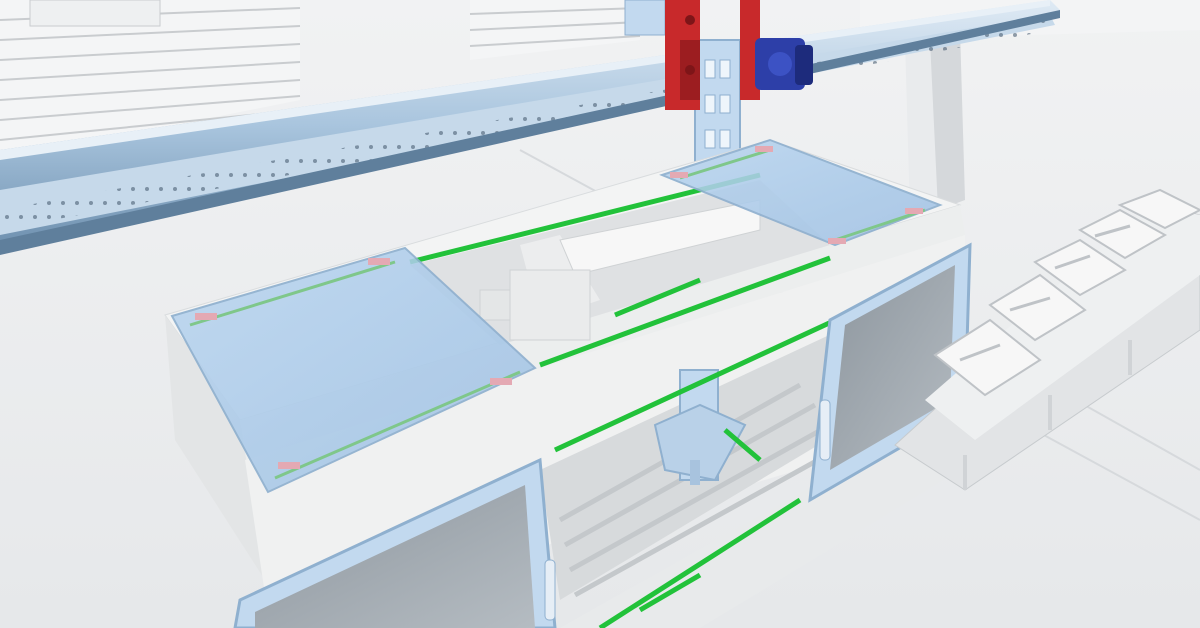 The image size is (1200, 628). I want to click on servo-motor, so click(784, 64).